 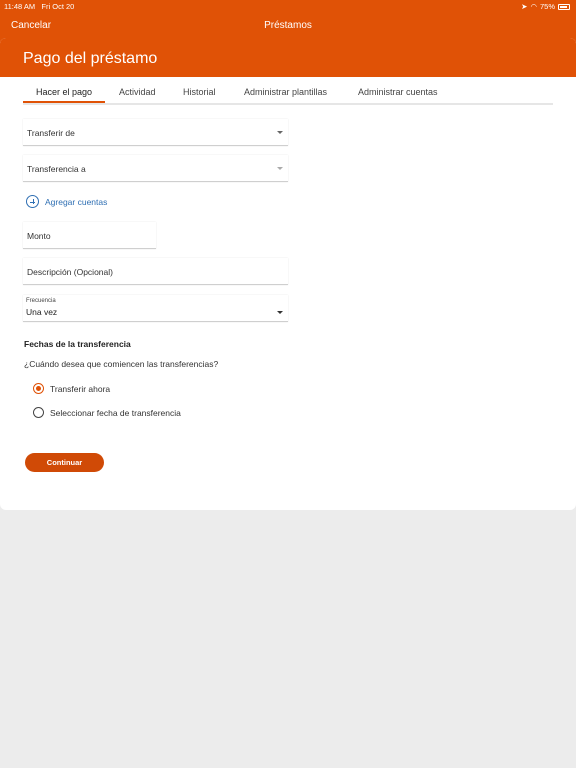 I want to click on status-bar-right: ➤ ◠ 75%, so click(x=545, y=6).